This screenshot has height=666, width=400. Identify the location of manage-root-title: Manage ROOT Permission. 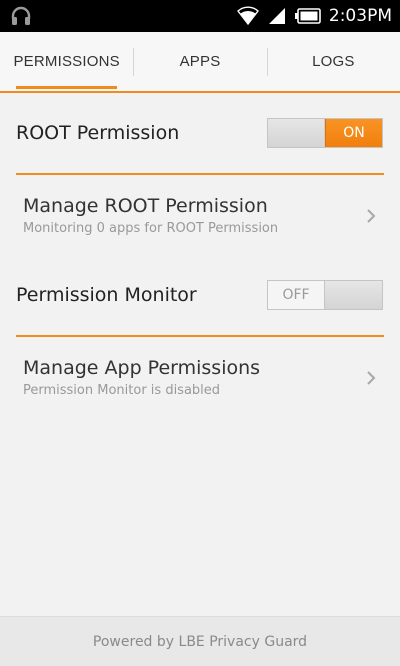
(145, 206).